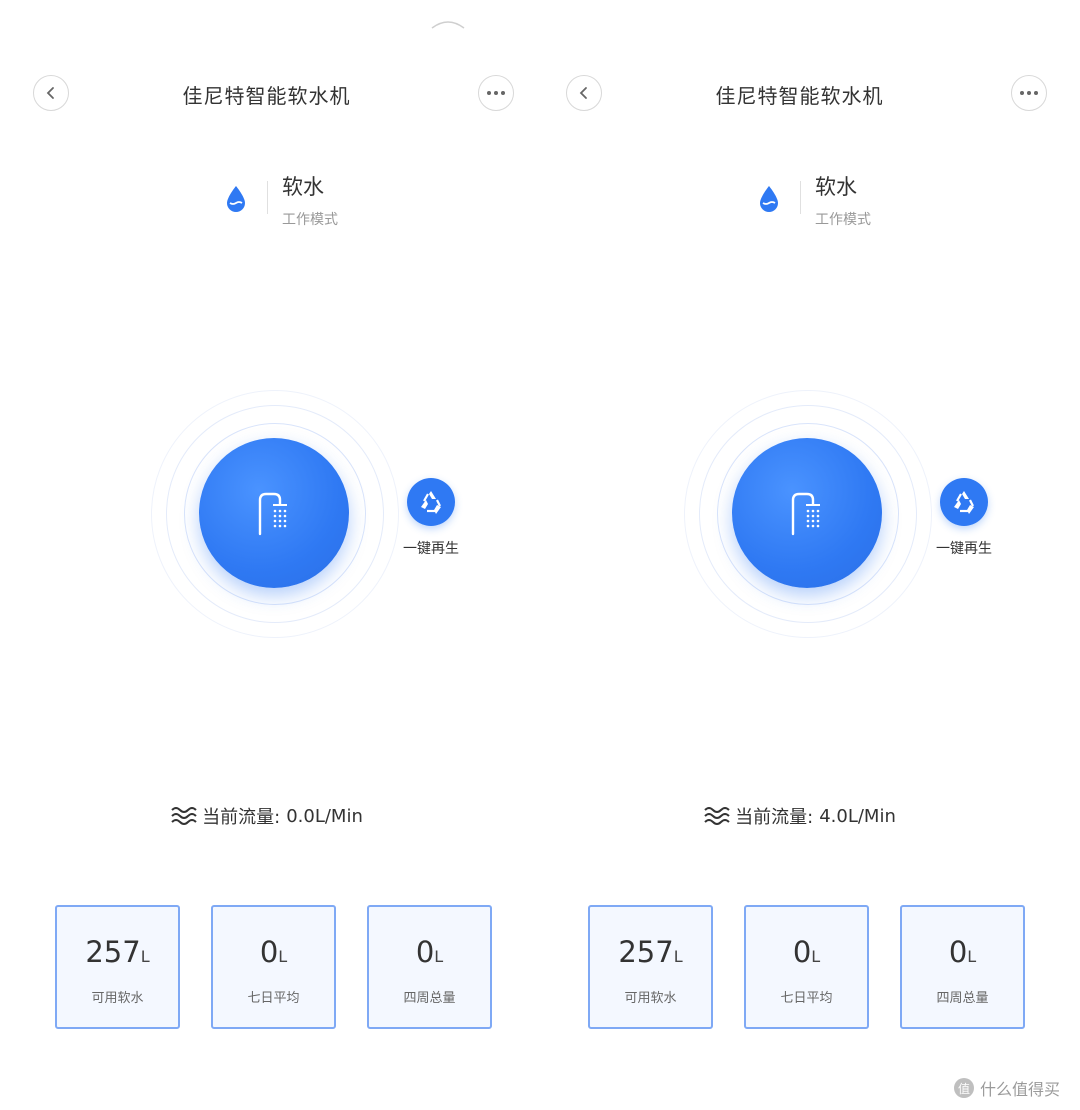  I want to click on zhi-logo-icon: 值, so click(964, 1088).